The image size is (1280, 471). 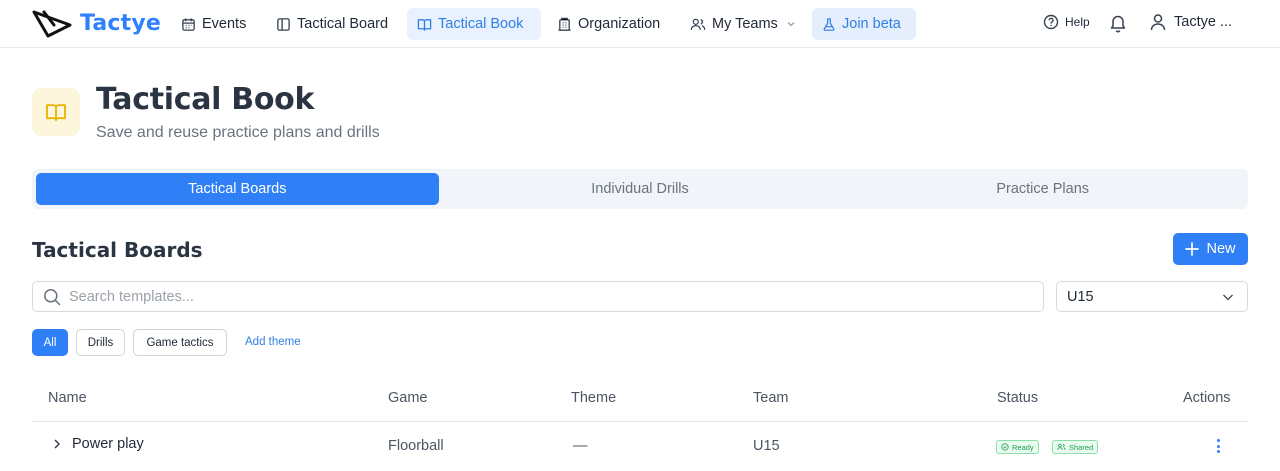 What do you see at coordinates (238, 132) in the screenshot?
I see `page-subtitle: Save and reuse practice plans and drills` at bounding box center [238, 132].